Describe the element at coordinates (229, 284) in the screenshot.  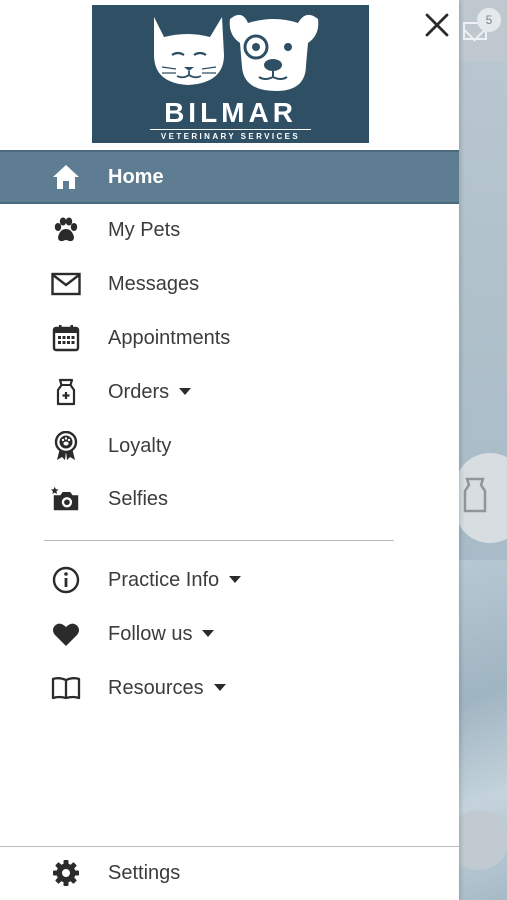
I see `menu-item-messages: Messages` at that location.